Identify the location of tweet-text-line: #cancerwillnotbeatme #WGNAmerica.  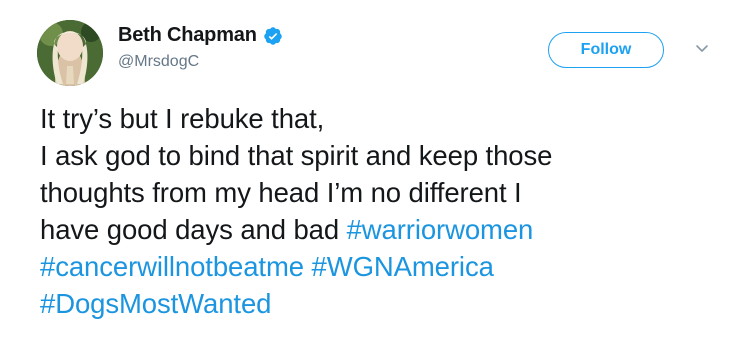
(385, 266).